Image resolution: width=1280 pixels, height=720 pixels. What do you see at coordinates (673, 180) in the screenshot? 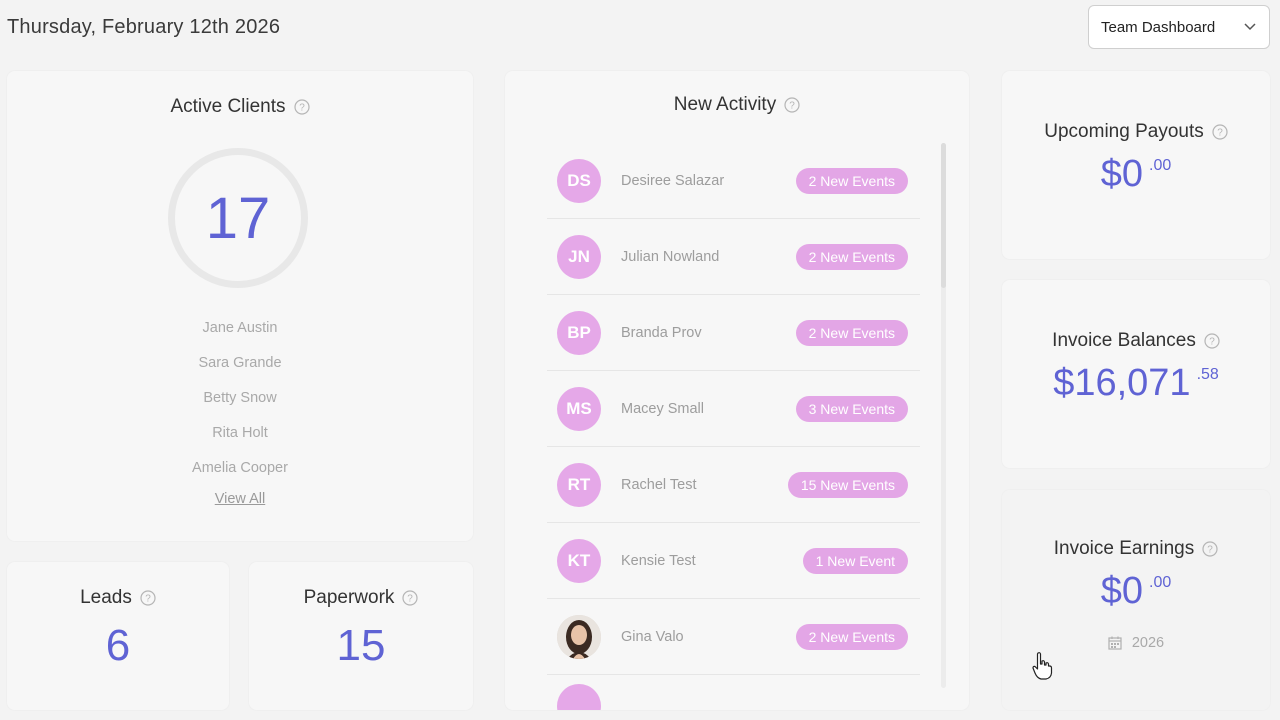
I see `activity-name: Desiree Salazar` at bounding box center [673, 180].